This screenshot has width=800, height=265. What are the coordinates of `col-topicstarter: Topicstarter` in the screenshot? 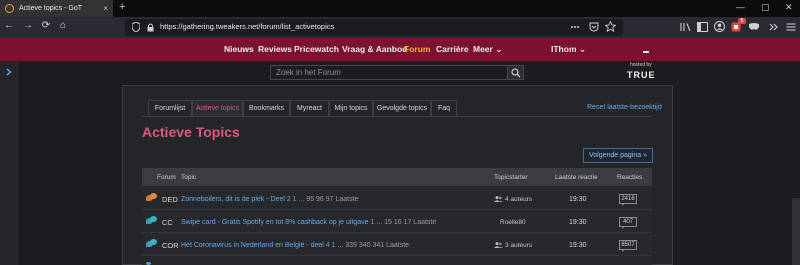 It's located at (511, 177).